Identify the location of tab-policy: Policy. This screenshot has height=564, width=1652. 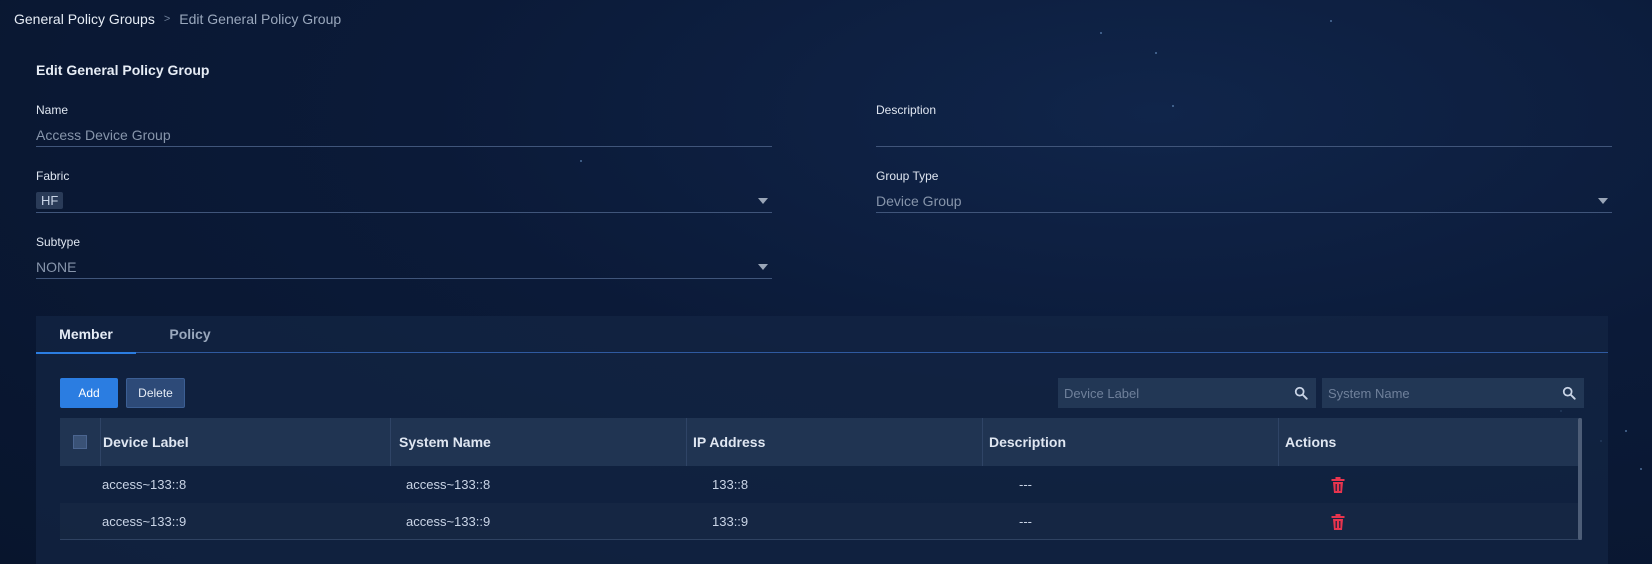
(190, 334).